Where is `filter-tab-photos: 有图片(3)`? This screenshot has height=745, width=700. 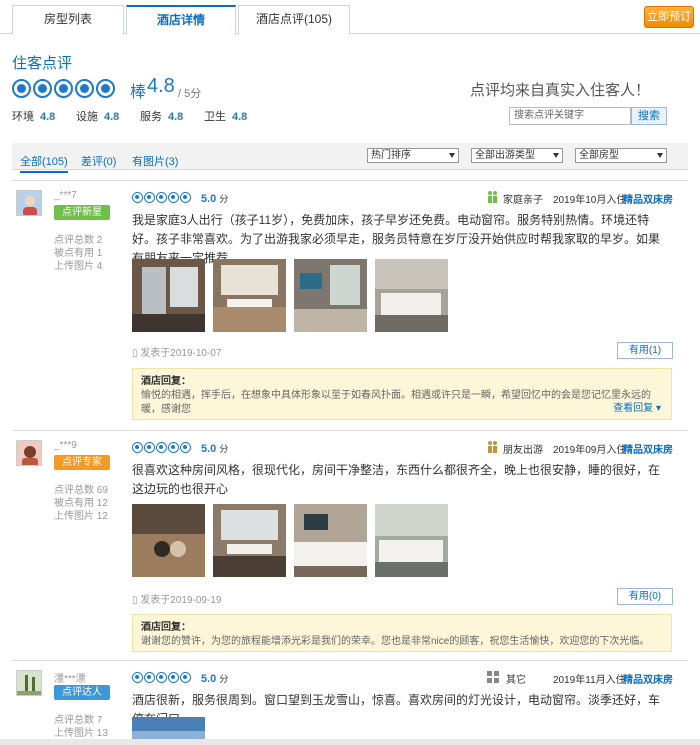 filter-tab-photos: 有图片(3) is located at coordinates (155, 161).